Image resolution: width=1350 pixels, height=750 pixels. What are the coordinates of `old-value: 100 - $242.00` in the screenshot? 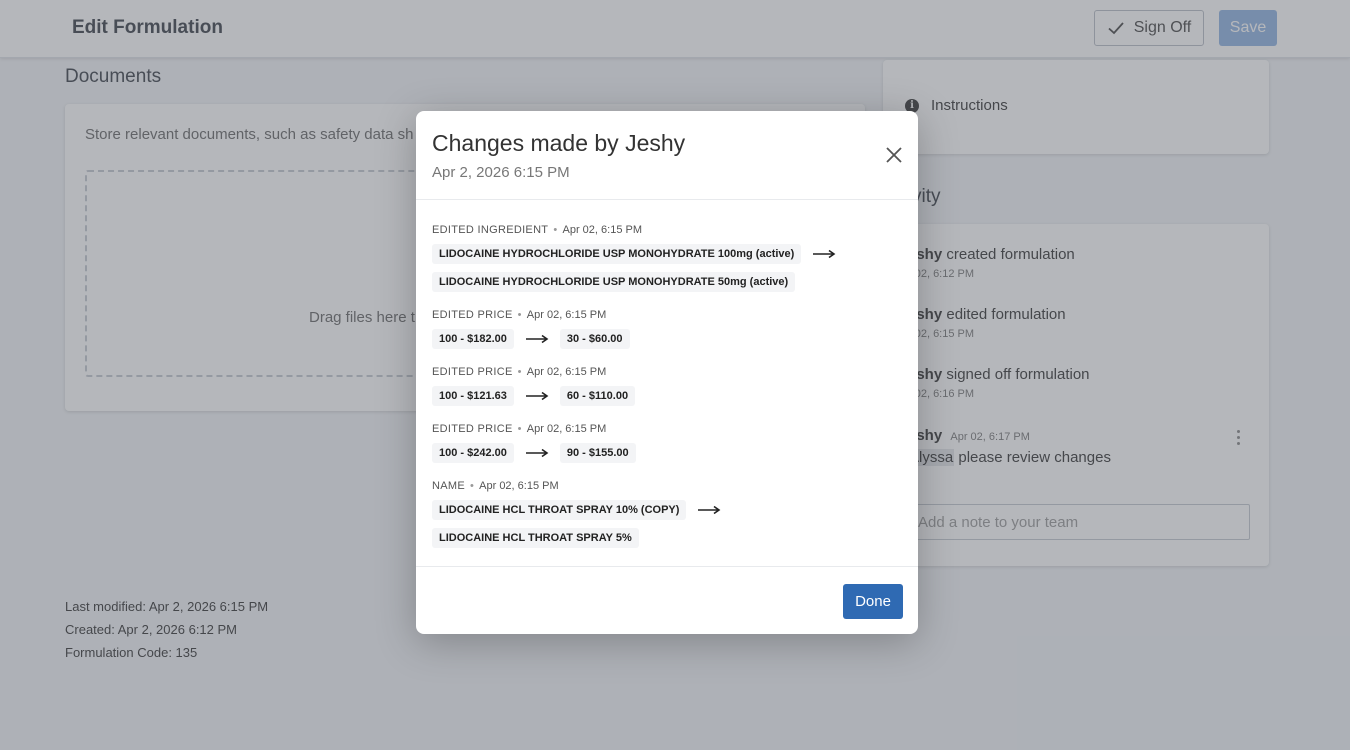 It's located at (473, 453).